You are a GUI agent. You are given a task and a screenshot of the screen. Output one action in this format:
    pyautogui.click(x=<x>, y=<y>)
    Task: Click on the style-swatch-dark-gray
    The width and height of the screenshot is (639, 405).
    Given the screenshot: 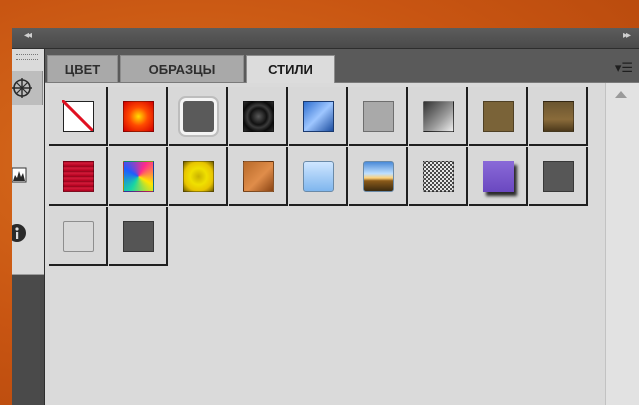 What is the action you would take?
    pyautogui.click(x=558, y=176)
    